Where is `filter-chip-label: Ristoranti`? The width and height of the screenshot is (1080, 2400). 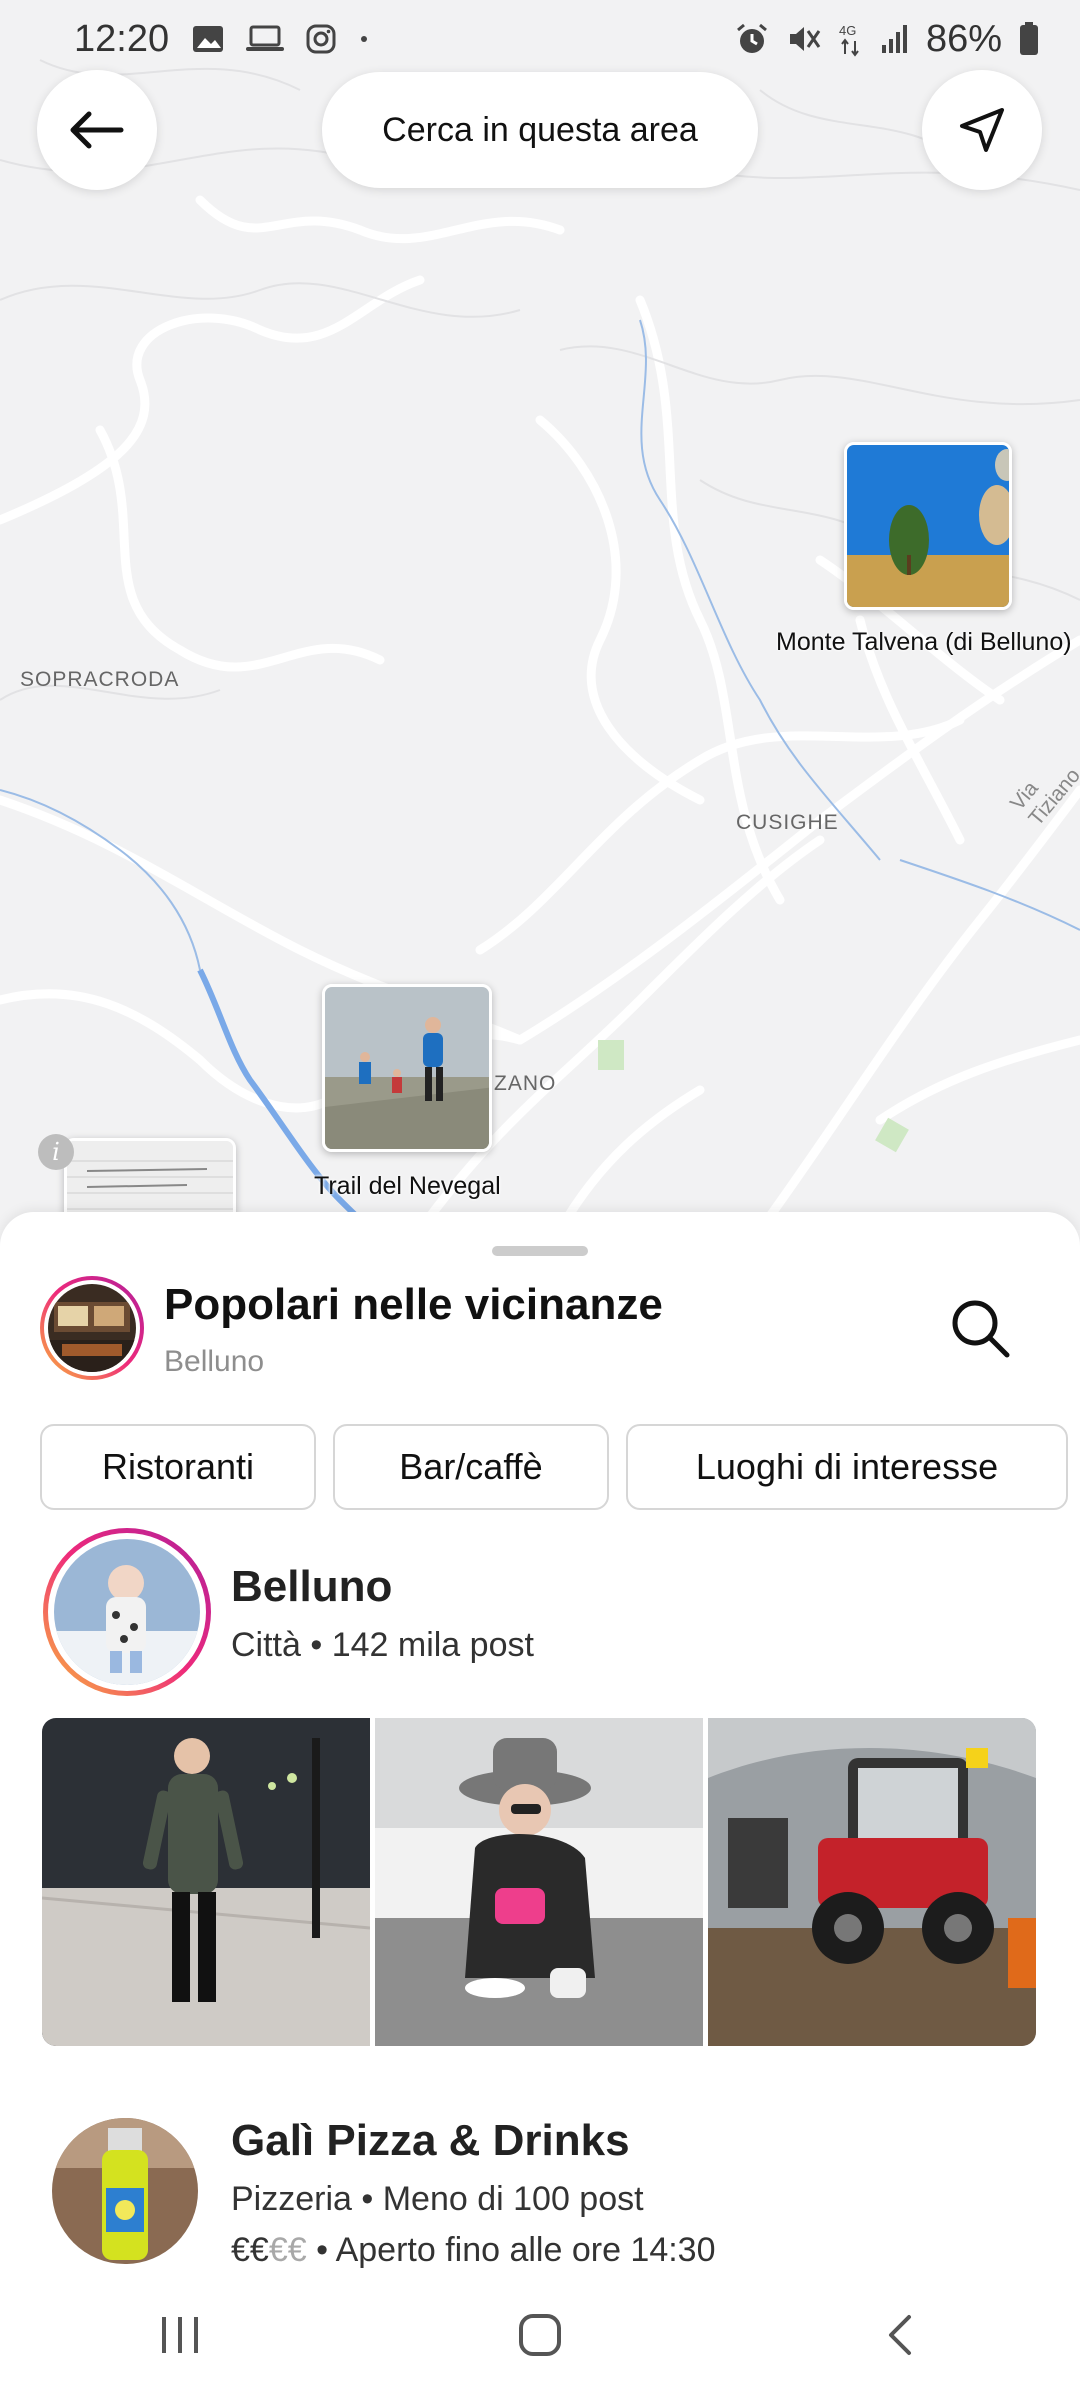
filter-chip-label: Ristoranti is located at coordinates (178, 1466).